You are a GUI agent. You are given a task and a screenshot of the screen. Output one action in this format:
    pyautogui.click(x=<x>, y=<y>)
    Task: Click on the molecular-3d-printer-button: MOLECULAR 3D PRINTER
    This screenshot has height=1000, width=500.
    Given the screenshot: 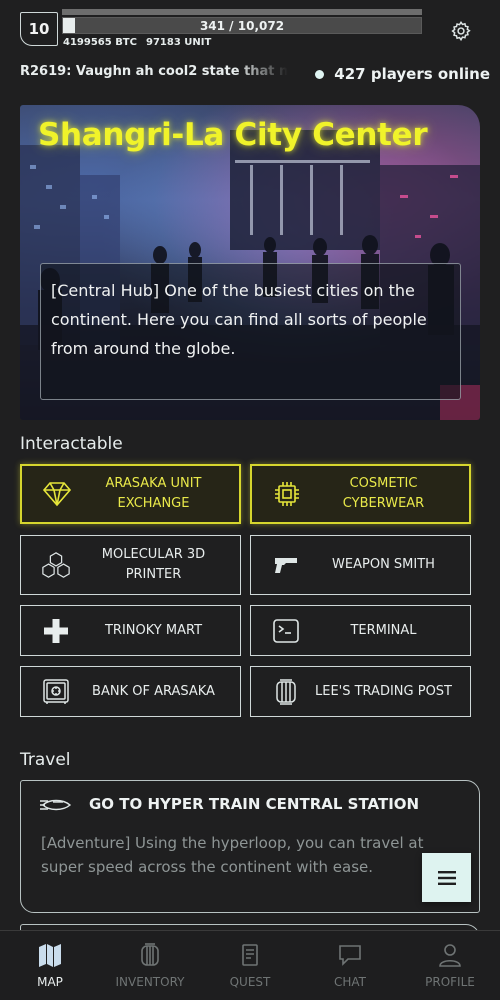 What is the action you would take?
    pyautogui.click(x=130, y=565)
    